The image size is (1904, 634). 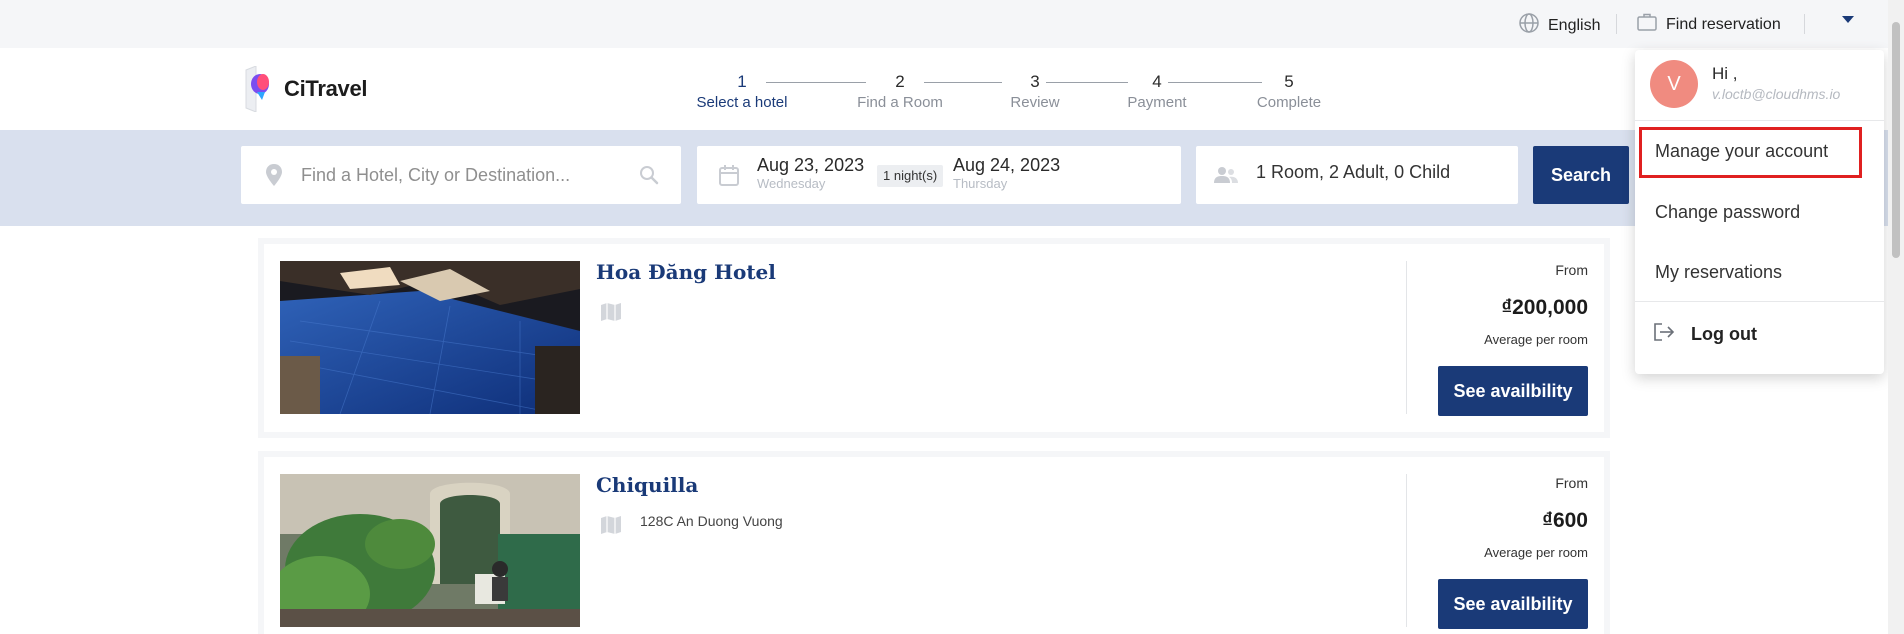 What do you see at coordinates (1289, 81) in the screenshot?
I see `step-number: 5` at bounding box center [1289, 81].